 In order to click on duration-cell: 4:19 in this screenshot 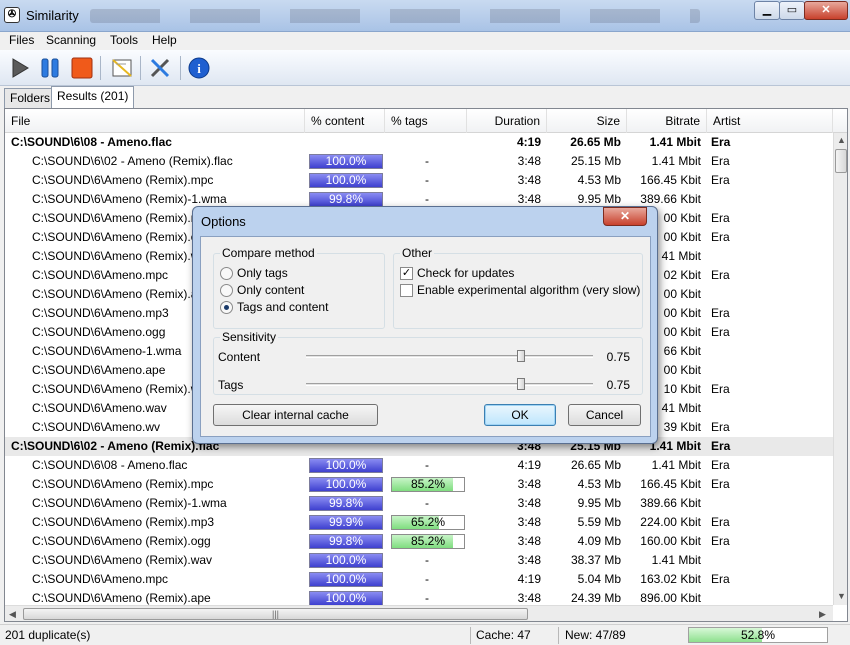, I will do `click(528, 142)`.